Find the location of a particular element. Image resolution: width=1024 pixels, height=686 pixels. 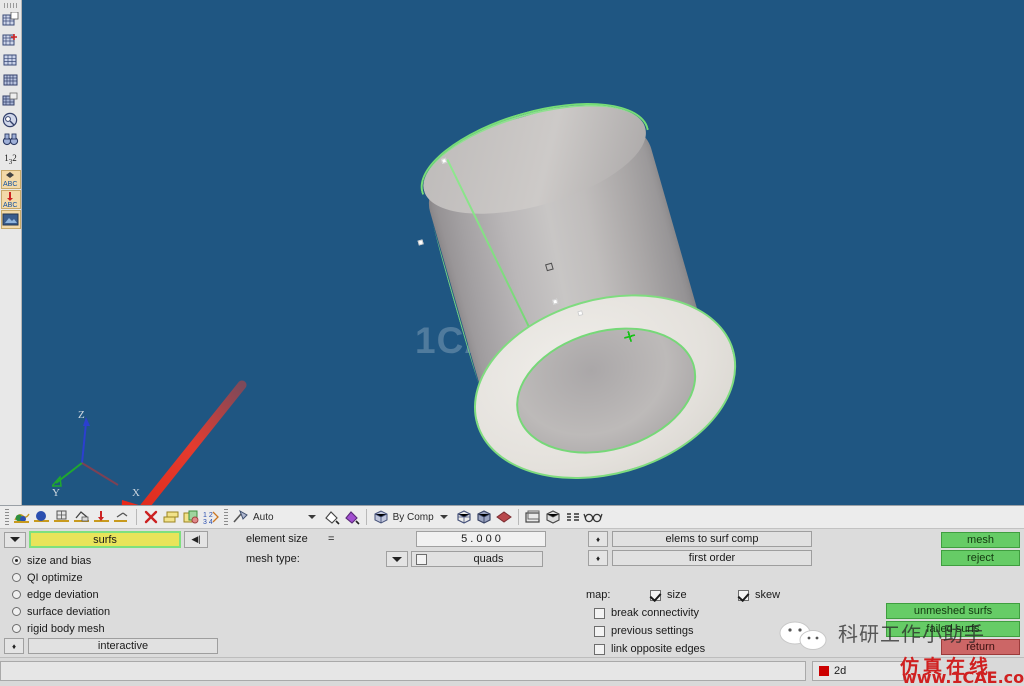

mesh-shade-icon is located at coordinates (11, 99).